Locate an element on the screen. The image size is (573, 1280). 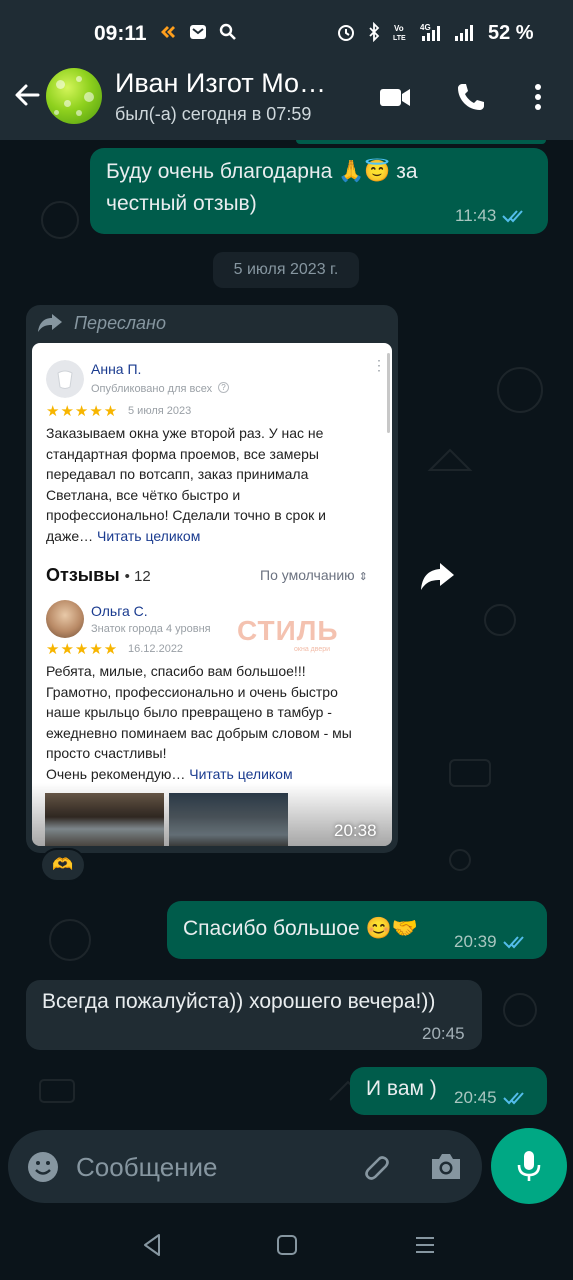
signal-4g-icon: 4G is located at coordinates (430, 32).